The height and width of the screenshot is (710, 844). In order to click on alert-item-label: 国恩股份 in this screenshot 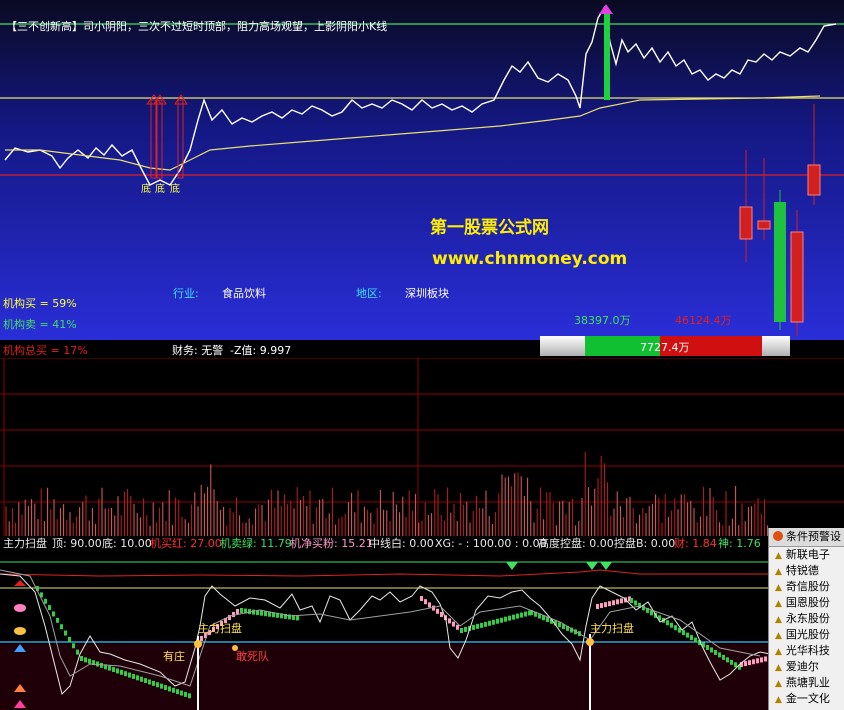, I will do `click(807, 602)`.